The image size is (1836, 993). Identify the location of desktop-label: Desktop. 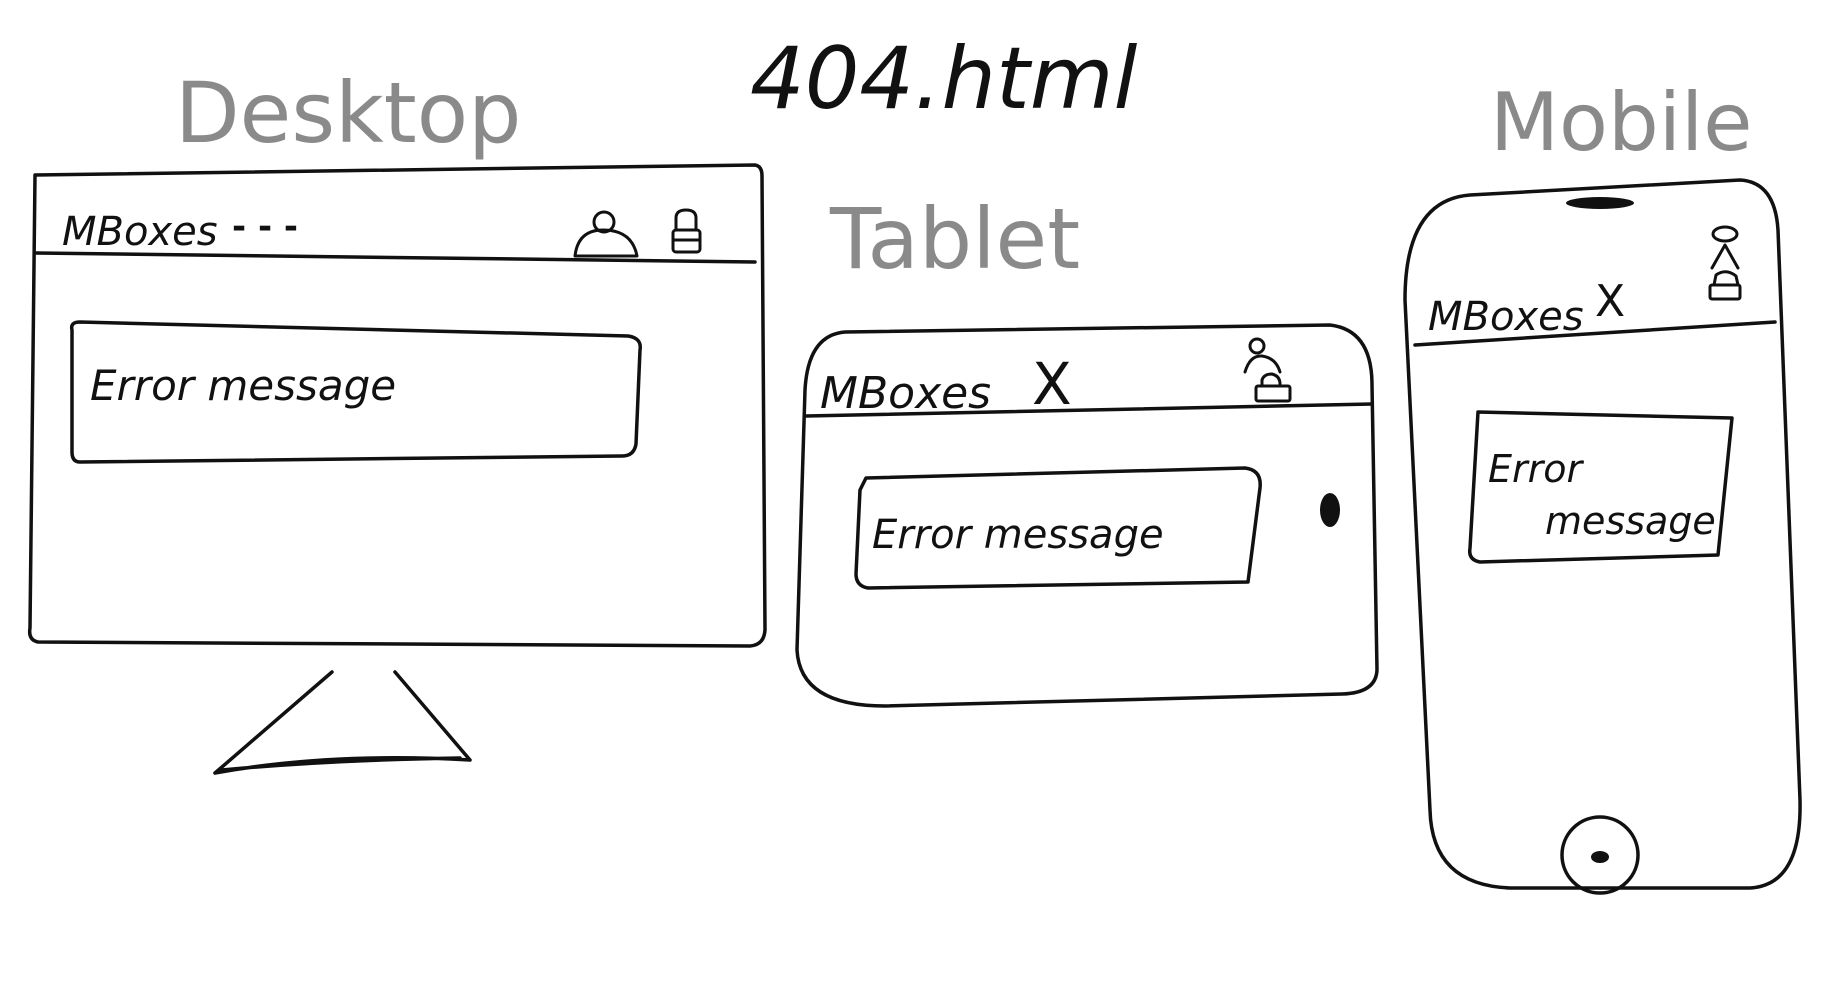
(348, 113).